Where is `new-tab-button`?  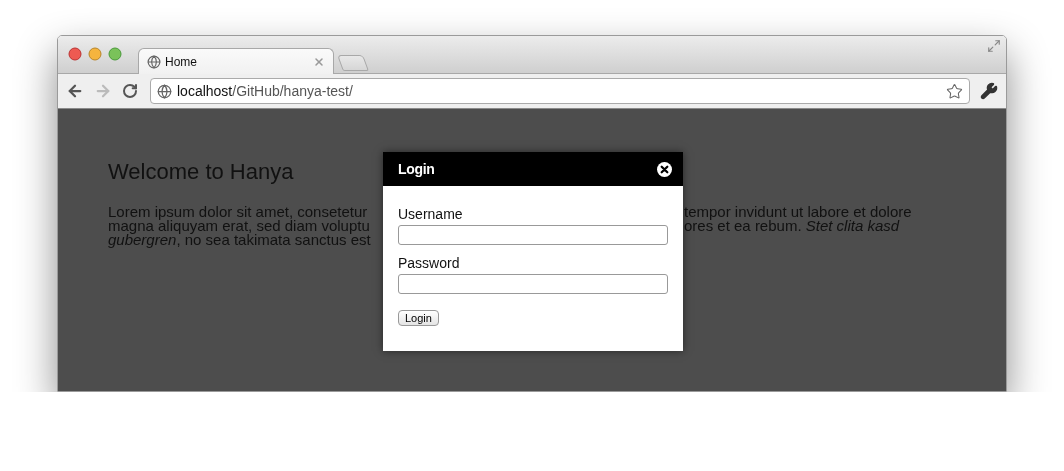 new-tab-button is located at coordinates (353, 63).